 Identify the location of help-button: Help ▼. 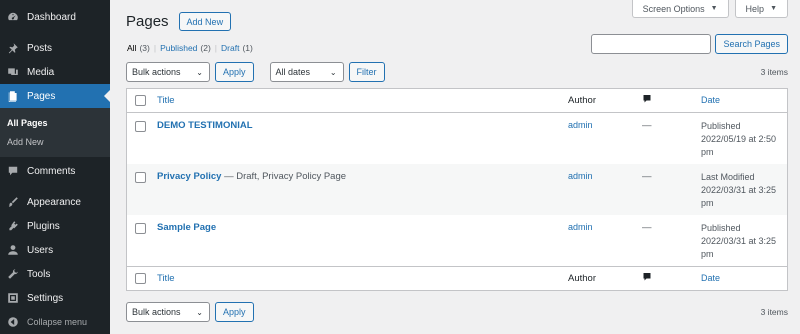
(761, 9).